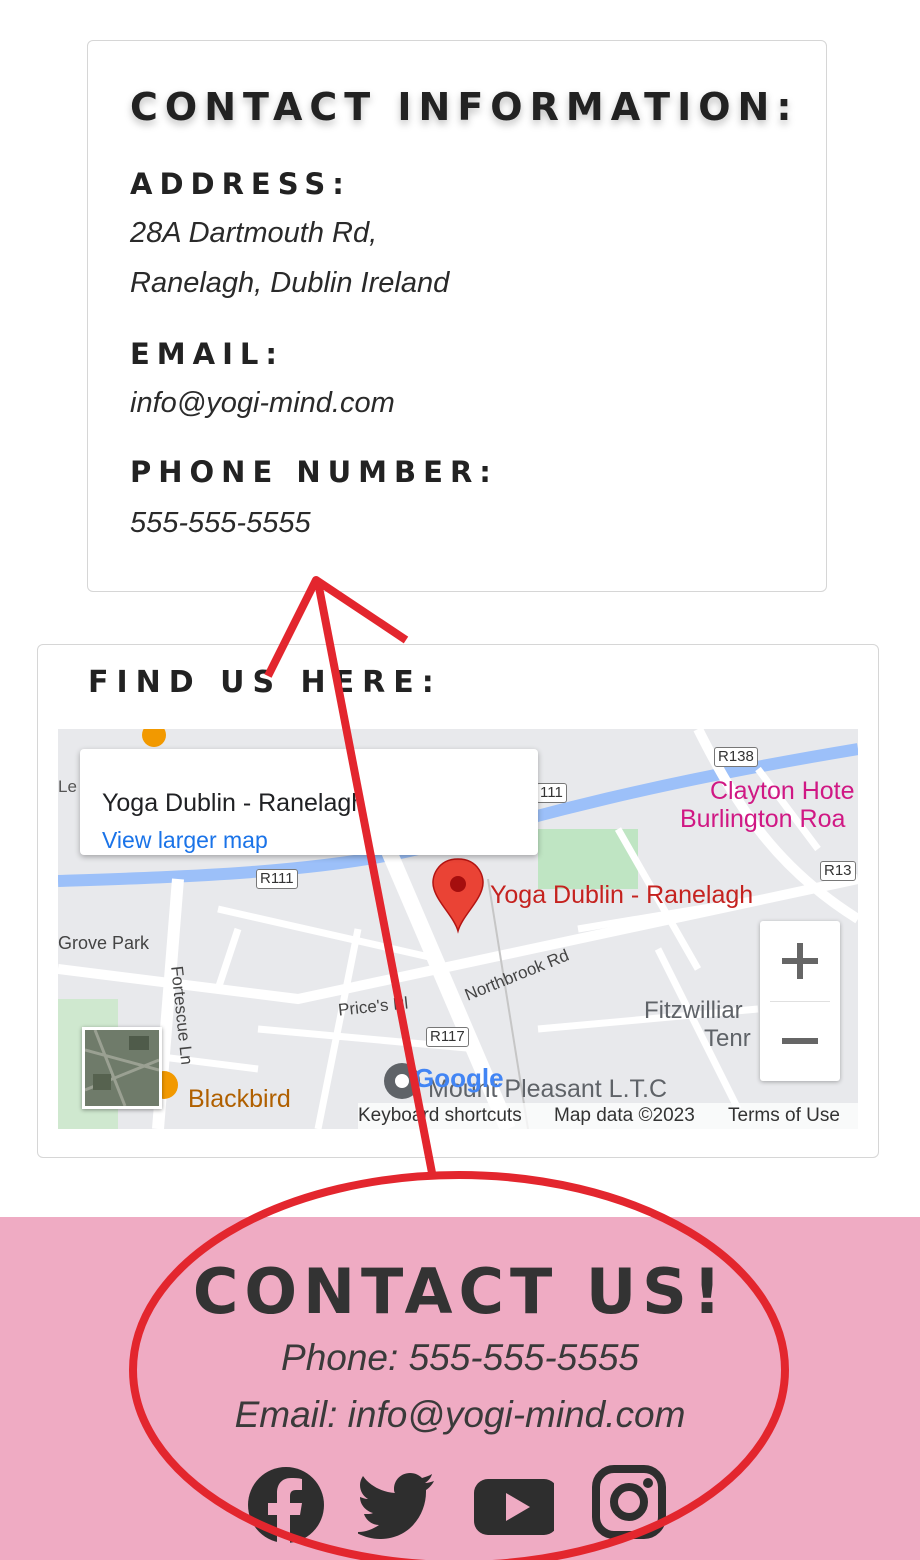  What do you see at coordinates (277, 879) in the screenshot?
I see `road-shield-r111: R111` at bounding box center [277, 879].